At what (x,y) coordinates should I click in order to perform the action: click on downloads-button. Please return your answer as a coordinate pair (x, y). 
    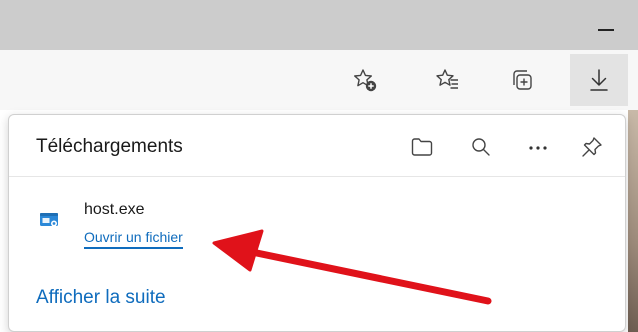
    Looking at the image, I should click on (599, 80).